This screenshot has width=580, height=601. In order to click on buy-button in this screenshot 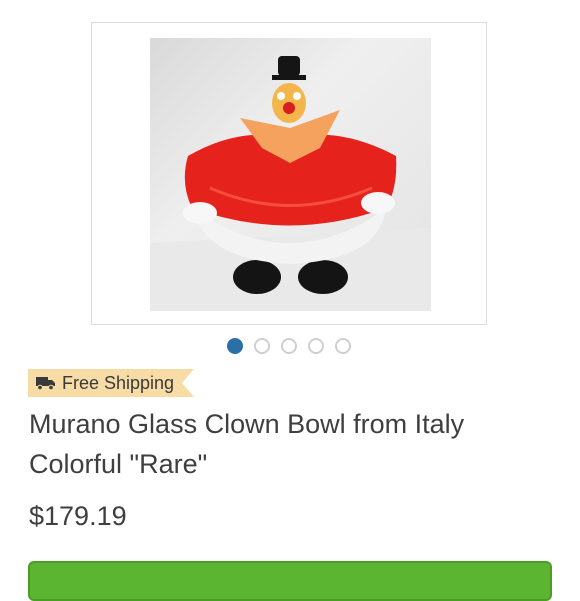, I will do `click(290, 581)`.